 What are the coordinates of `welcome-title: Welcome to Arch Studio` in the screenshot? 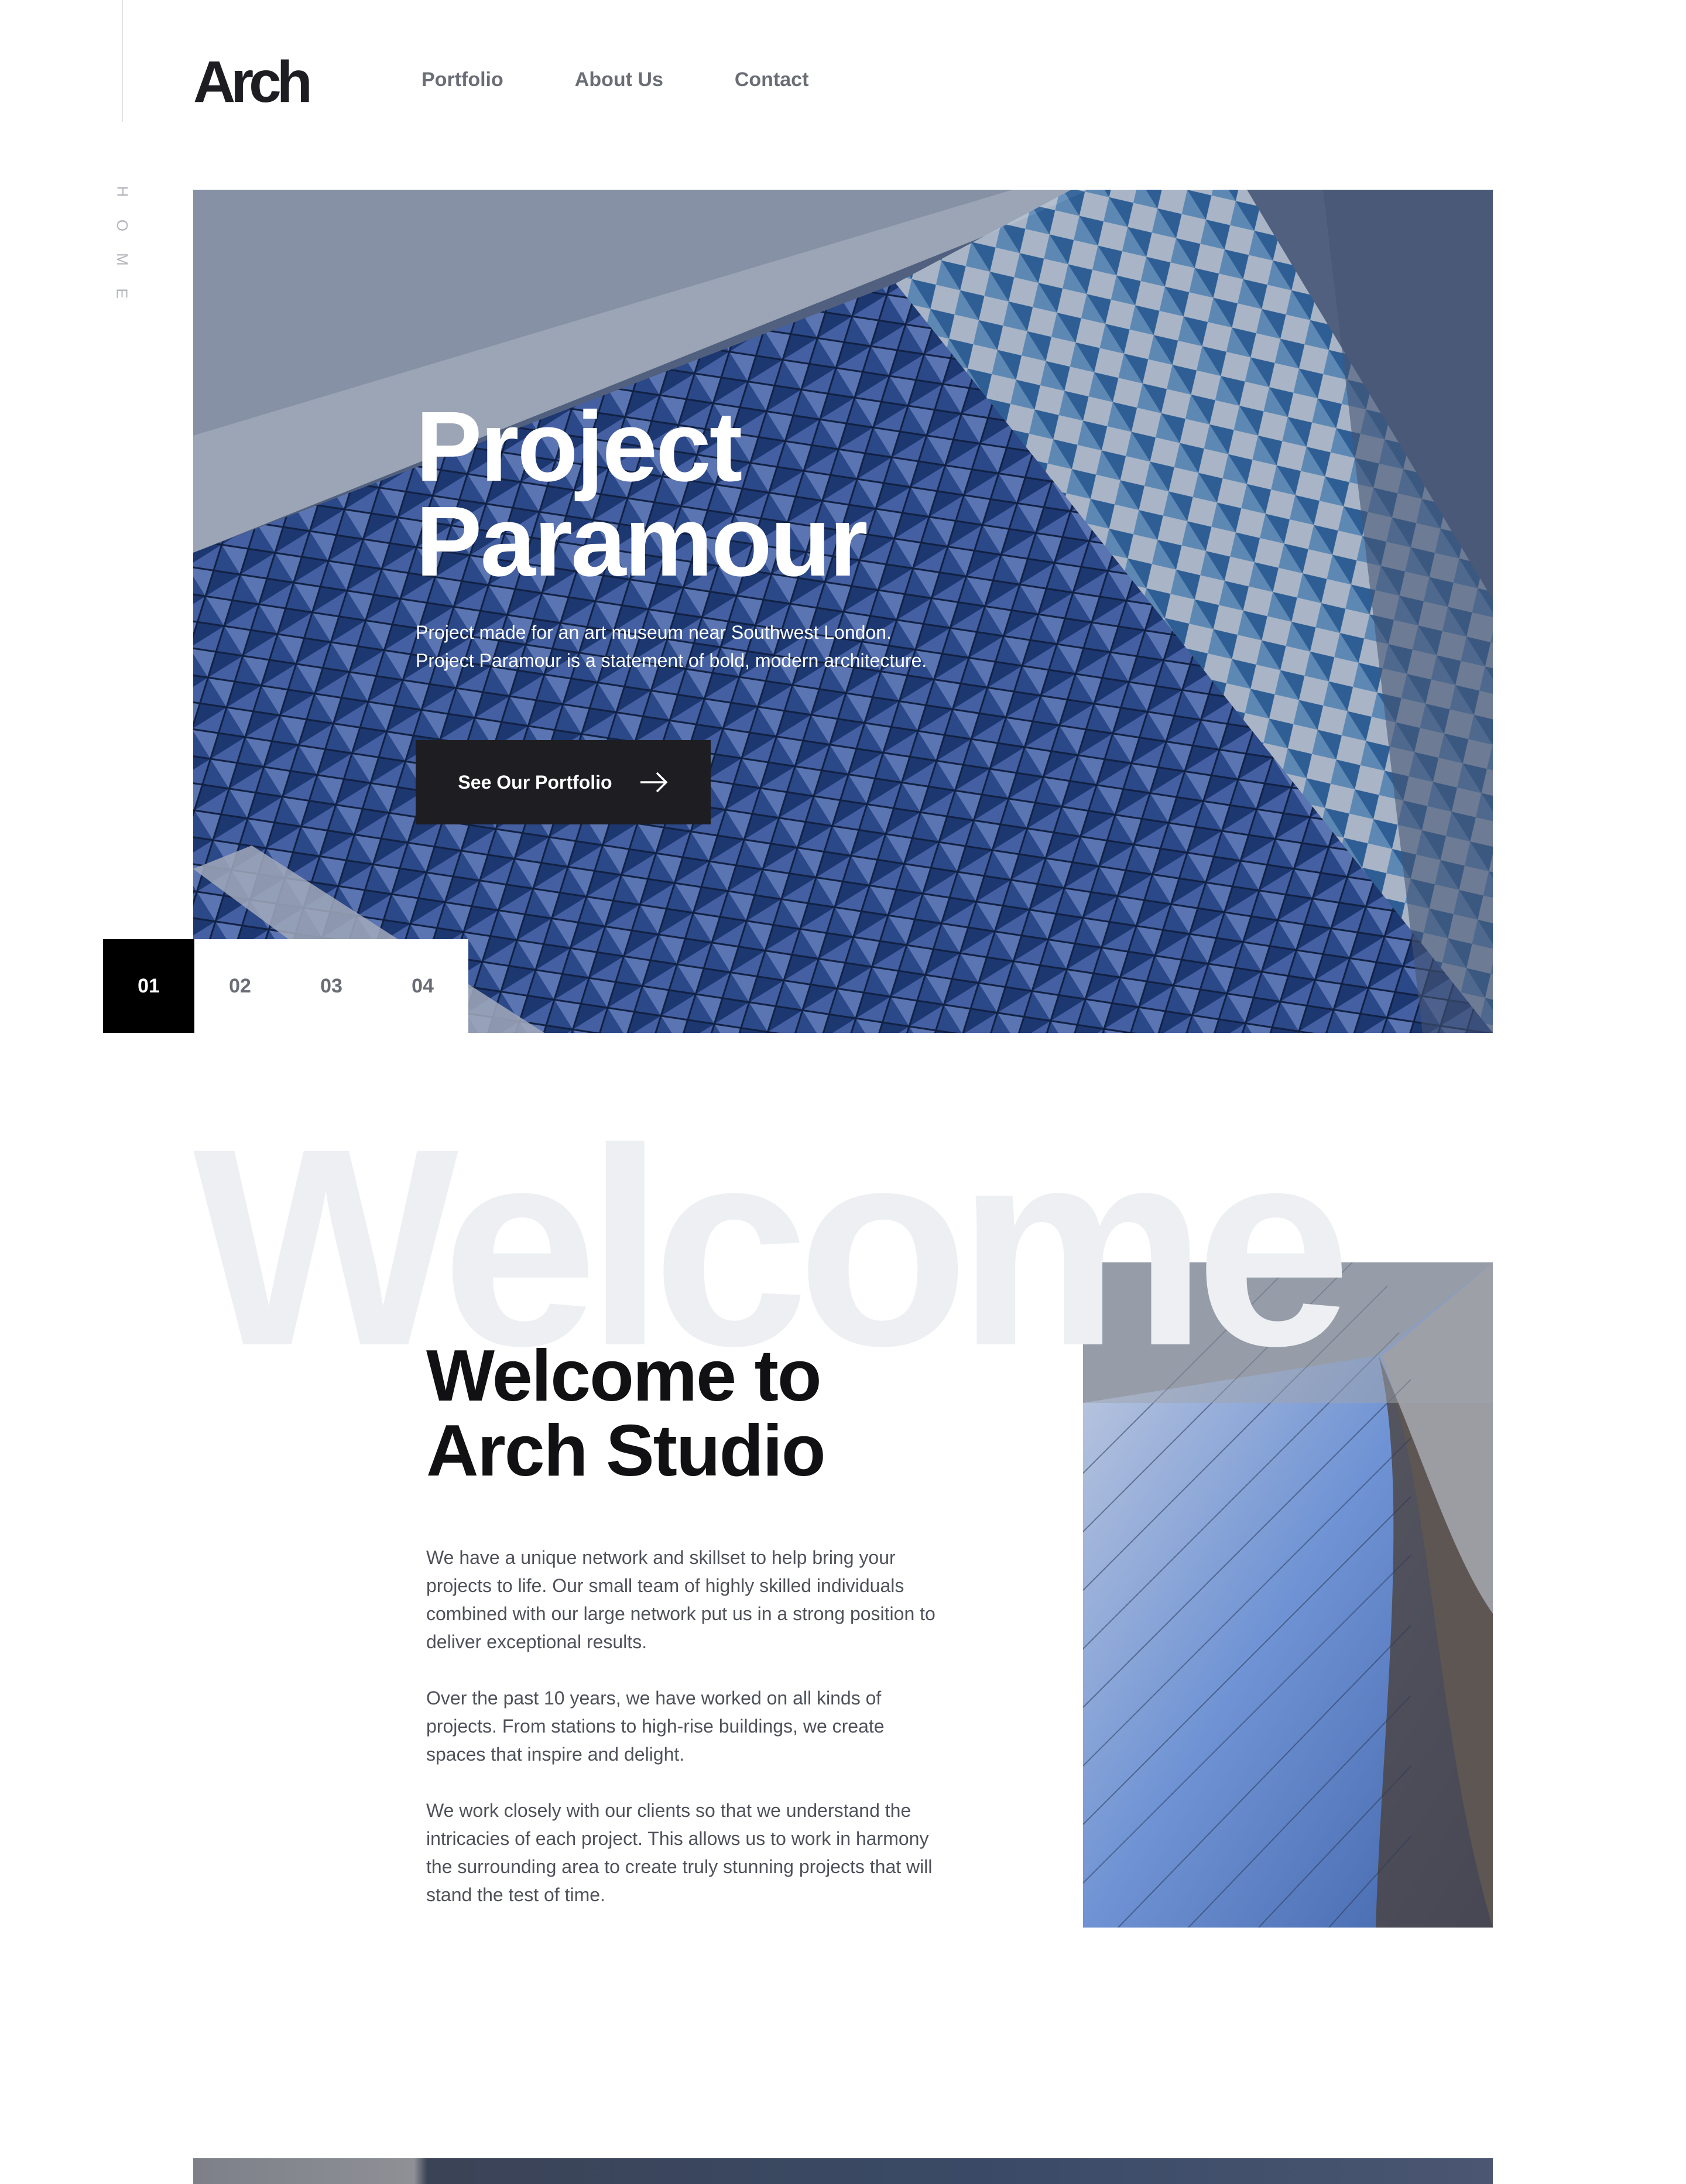 It's located at (626, 1413).